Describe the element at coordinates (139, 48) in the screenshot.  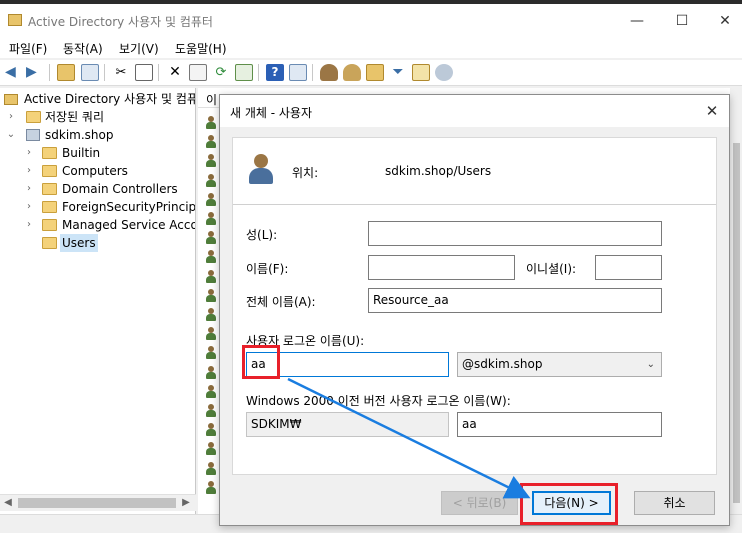
I see `menu-view: 보기(V)` at that location.